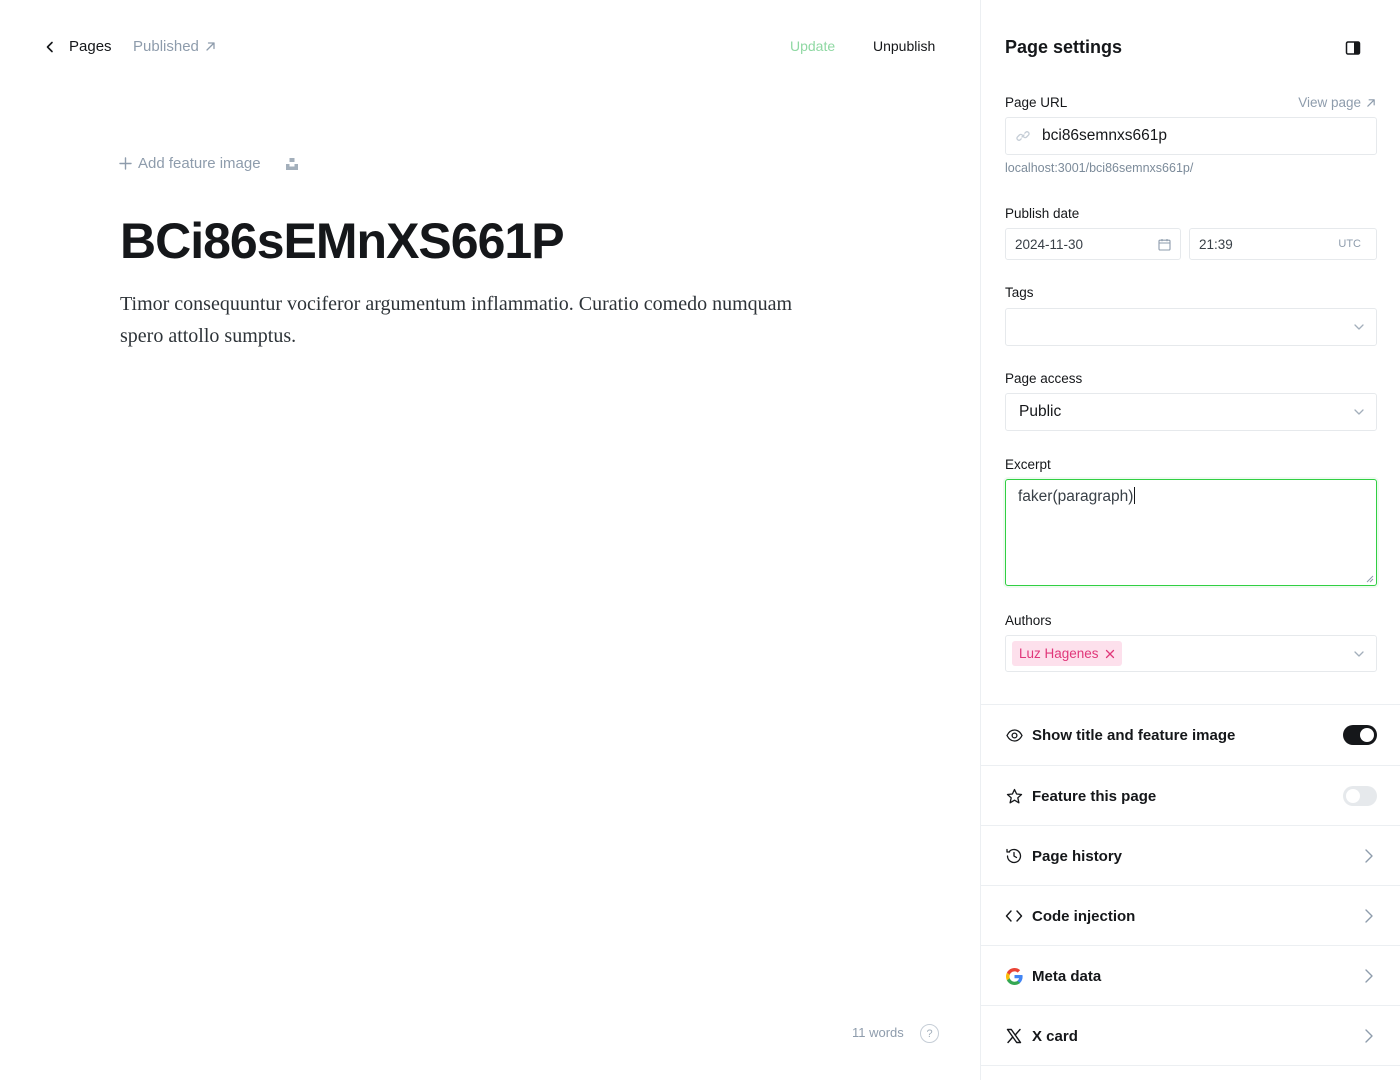 The height and width of the screenshot is (1080, 1400). What do you see at coordinates (1369, 578) in the screenshot?
I see `resize-grip-icon` at bounding box center [1369, 578].